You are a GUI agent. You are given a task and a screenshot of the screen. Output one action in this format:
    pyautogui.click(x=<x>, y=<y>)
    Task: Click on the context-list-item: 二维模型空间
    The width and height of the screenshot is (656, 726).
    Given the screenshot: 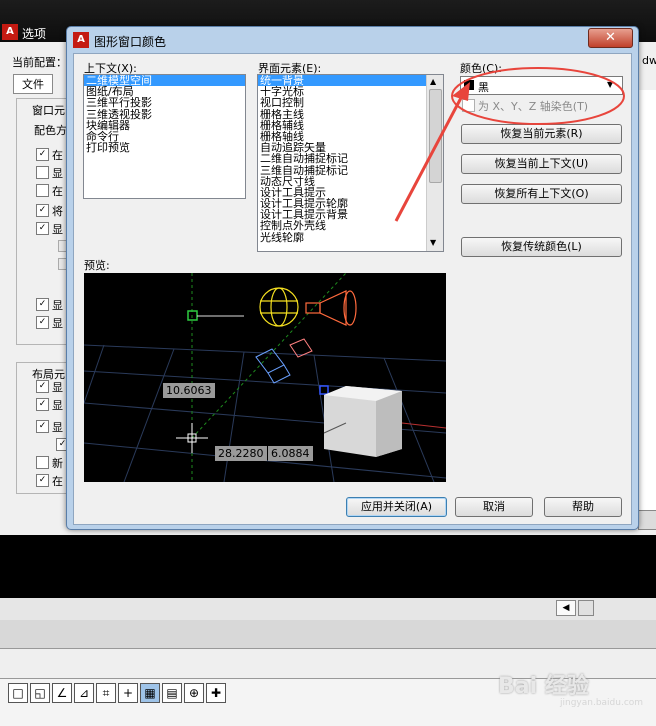 What is the action you would take?
    pyautogui.click(x=164, y=81)
    